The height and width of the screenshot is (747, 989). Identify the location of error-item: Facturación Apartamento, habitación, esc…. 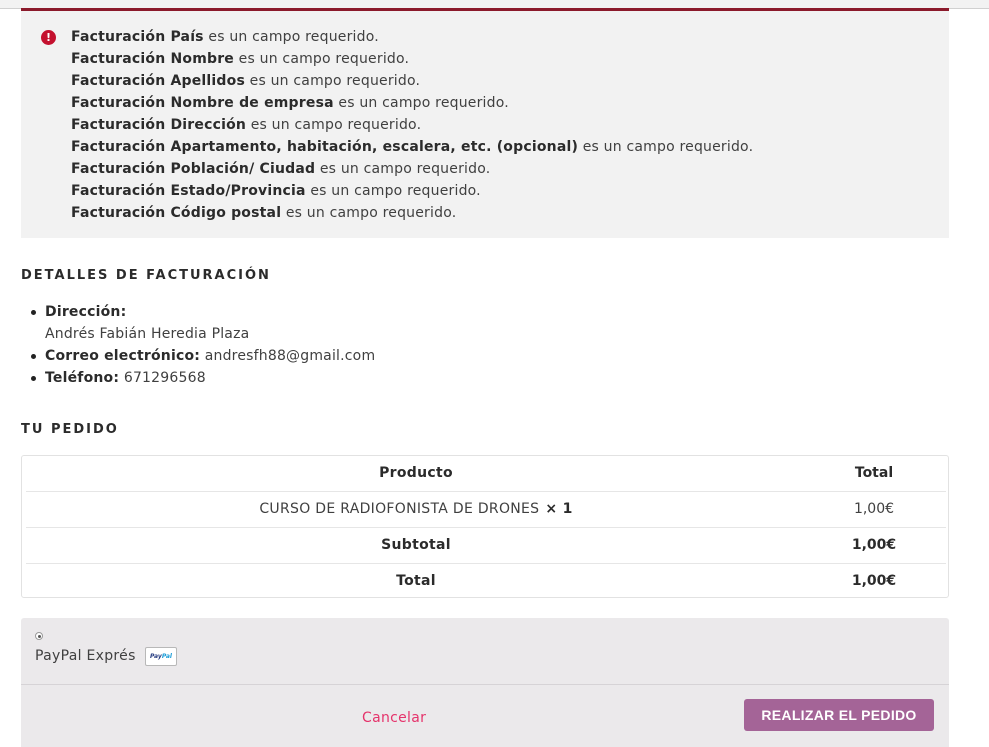
(412, 147).